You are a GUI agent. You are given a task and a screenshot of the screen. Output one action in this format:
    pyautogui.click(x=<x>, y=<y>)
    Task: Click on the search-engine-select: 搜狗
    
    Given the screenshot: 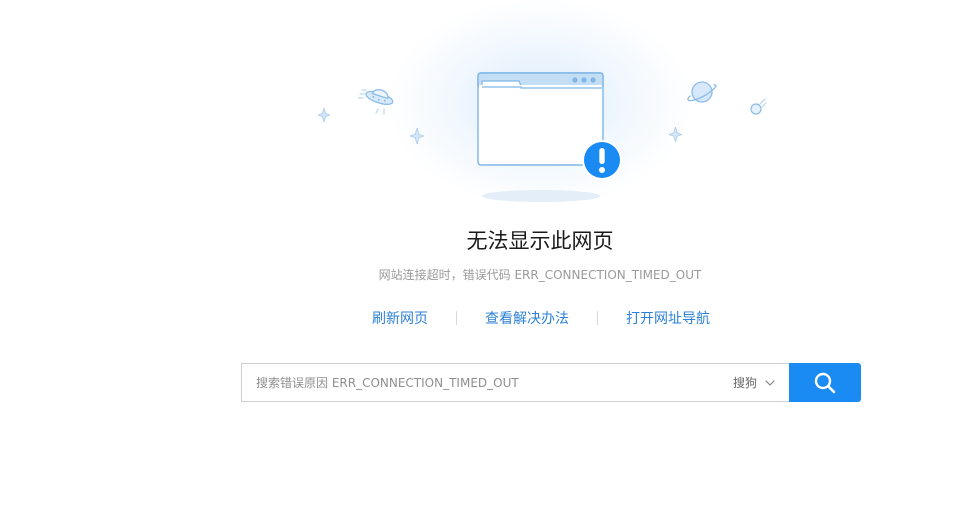 What is the action you would take?
    pyautogui.click(x=754, y=382)
    